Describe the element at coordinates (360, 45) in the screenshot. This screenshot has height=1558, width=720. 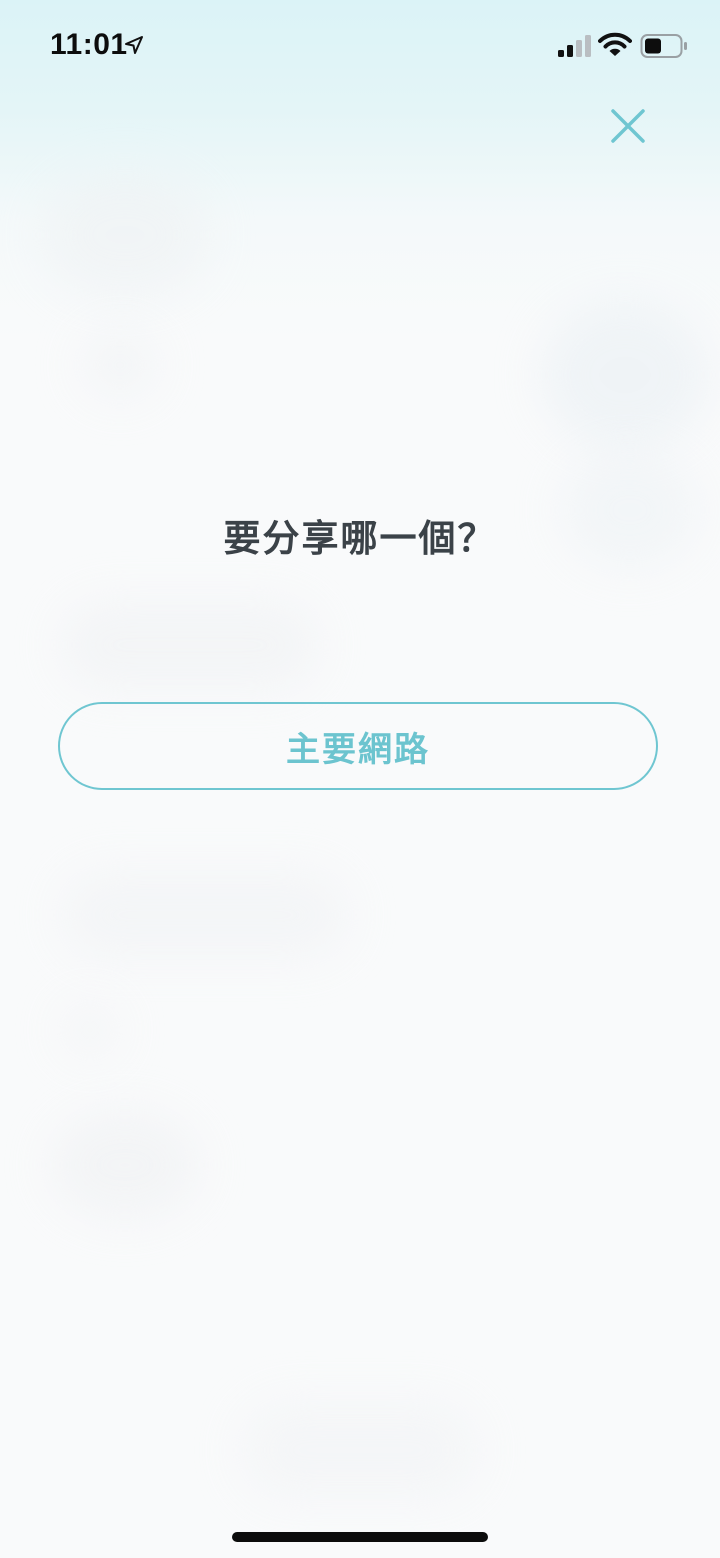
I see `status-bar: 11:01` at that location.